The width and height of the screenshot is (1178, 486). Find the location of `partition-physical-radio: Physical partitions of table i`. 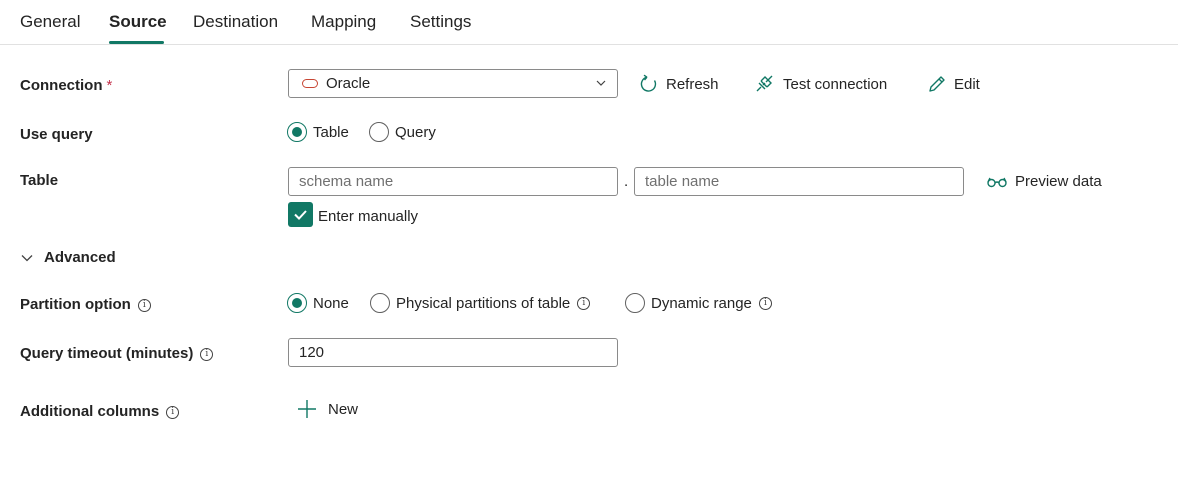

partition-physical-radio: Physical partitions of table i is located at coordinates (480, 303).